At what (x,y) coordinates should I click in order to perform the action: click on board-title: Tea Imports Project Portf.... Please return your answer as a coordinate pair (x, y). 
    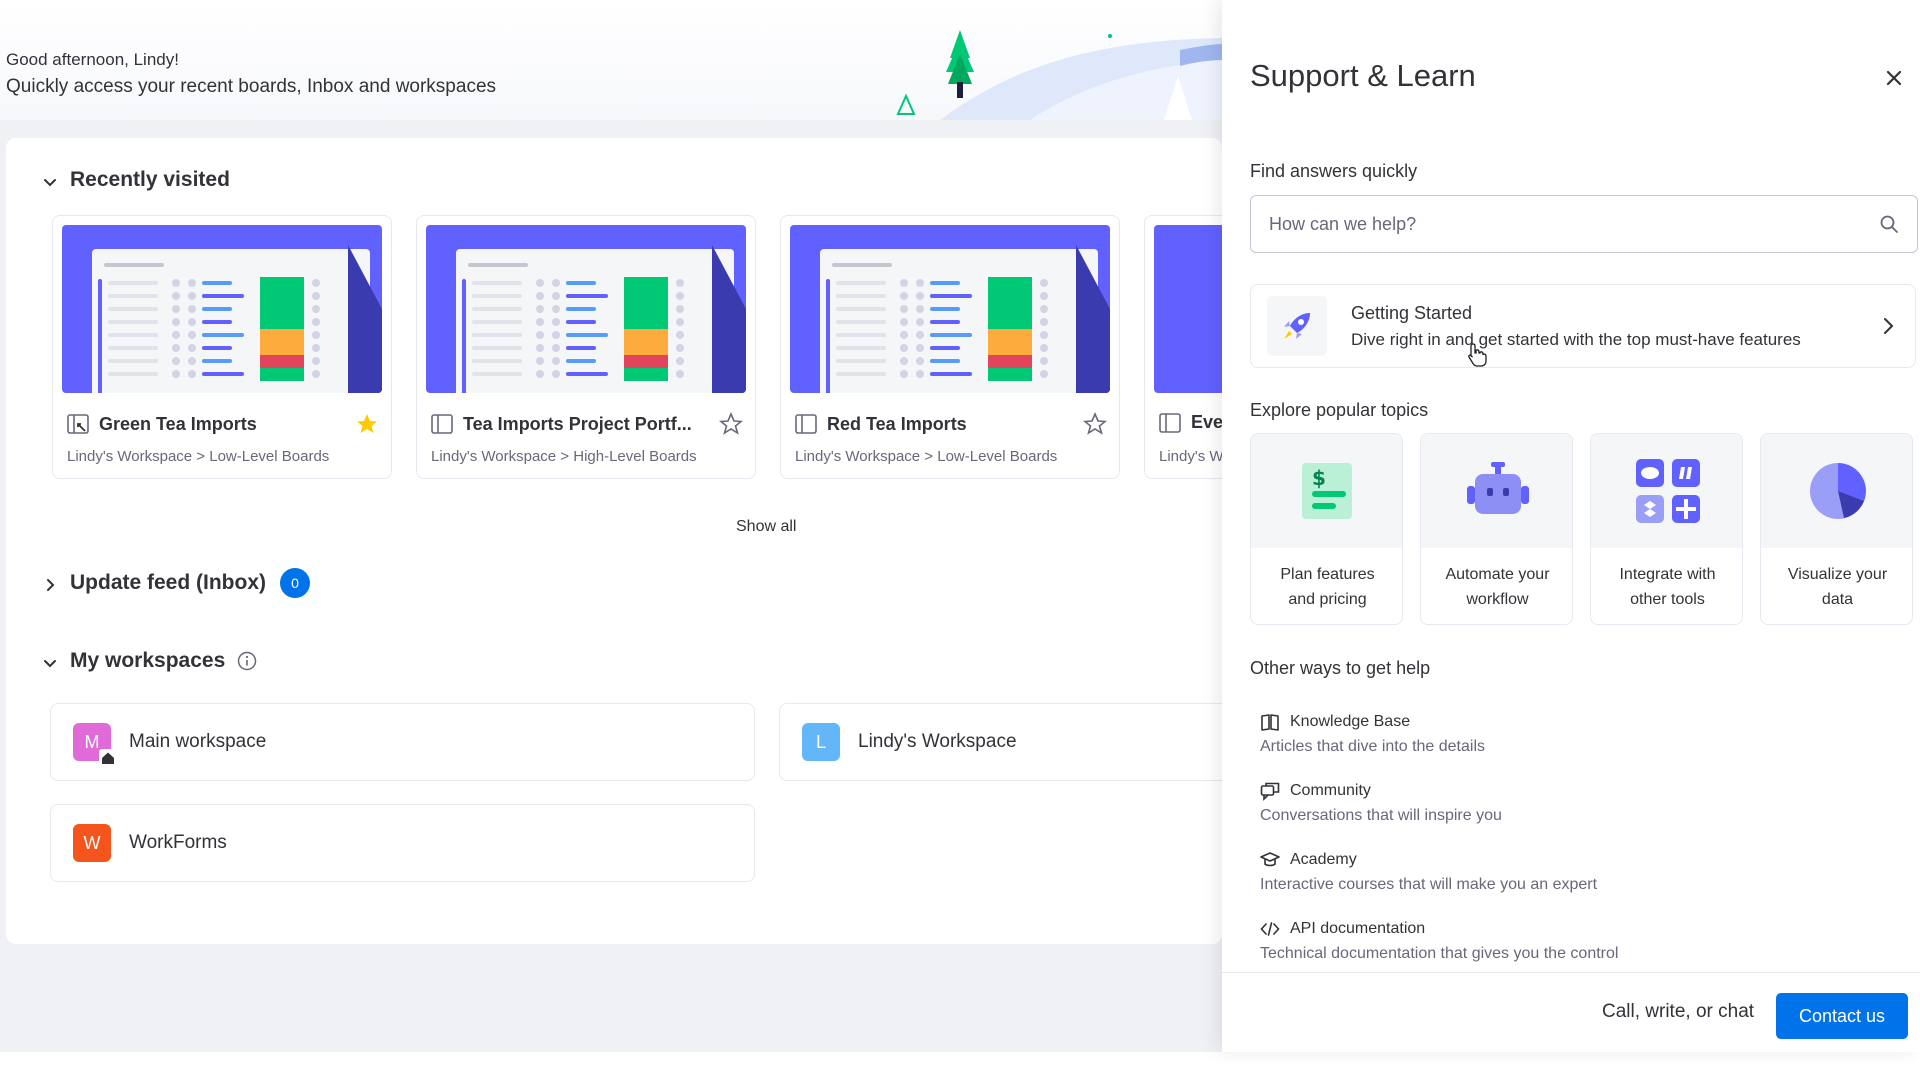
    Looking at the image, I should click on (586, 424).